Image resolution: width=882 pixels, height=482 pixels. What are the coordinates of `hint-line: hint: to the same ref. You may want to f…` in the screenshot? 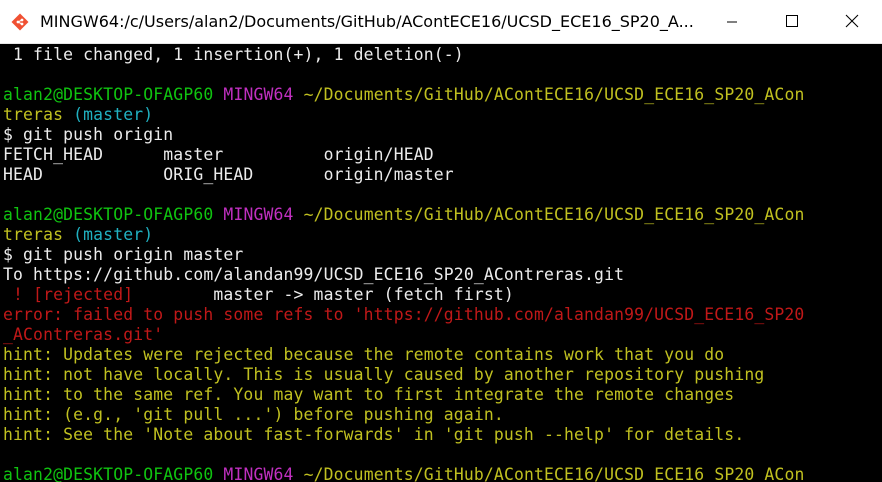 It's located at (369, 394).